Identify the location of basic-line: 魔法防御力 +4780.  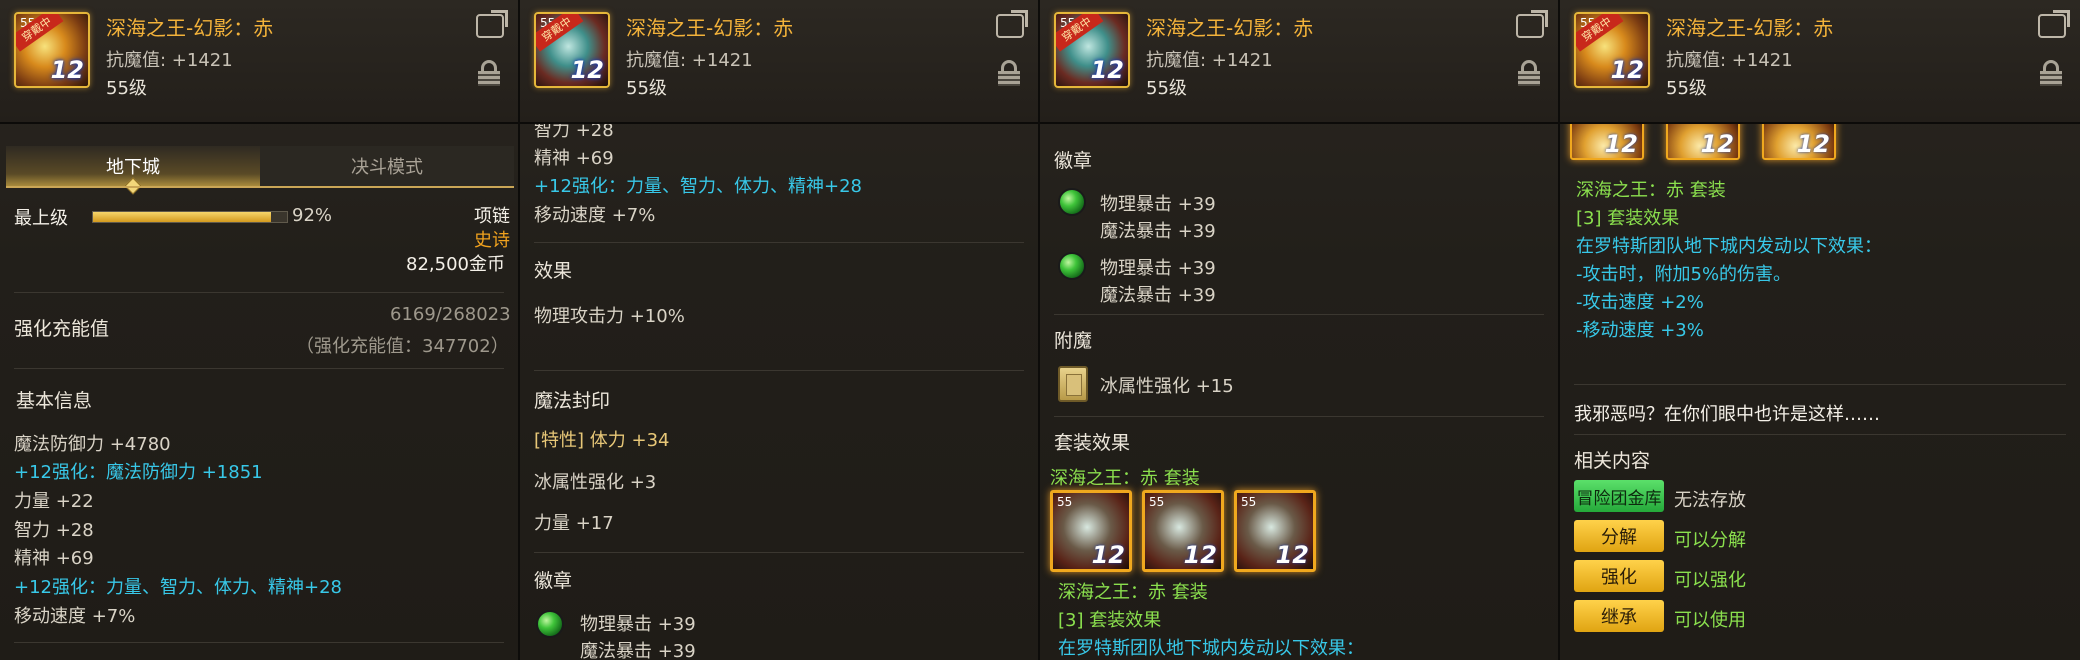
(92, 444).